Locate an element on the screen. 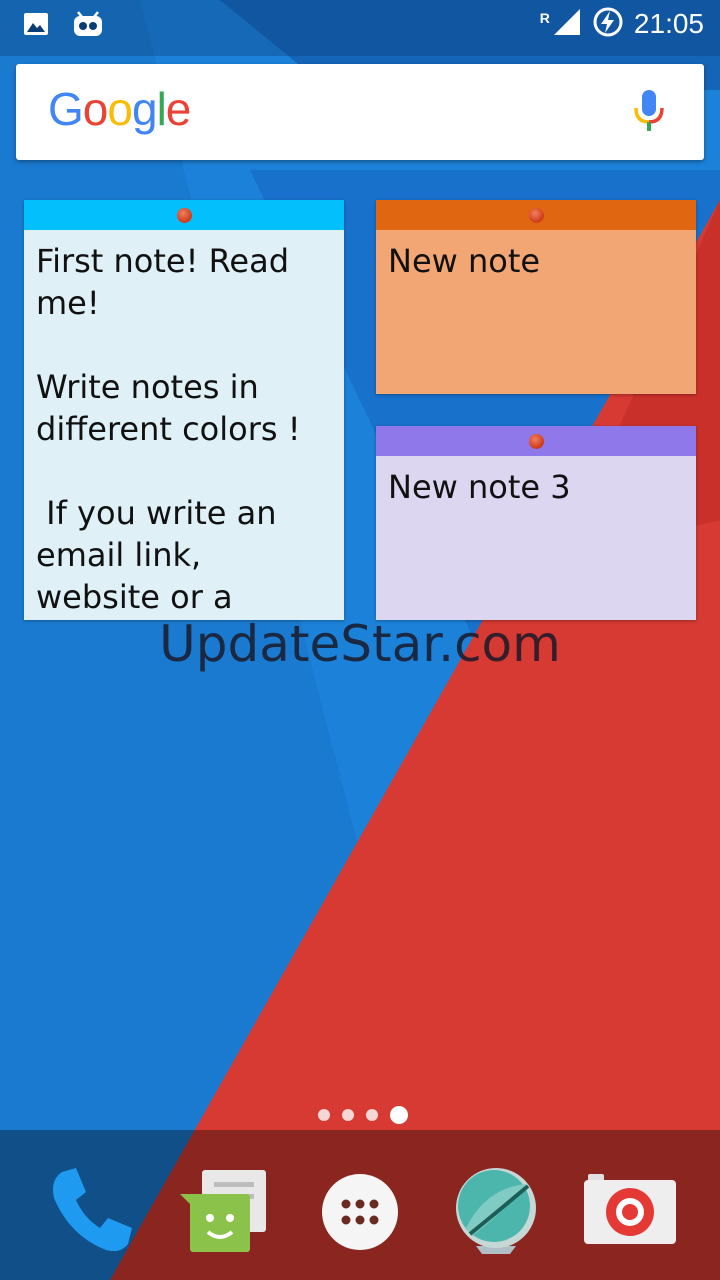  google-logo: Google is located at coordinates (119, 109).